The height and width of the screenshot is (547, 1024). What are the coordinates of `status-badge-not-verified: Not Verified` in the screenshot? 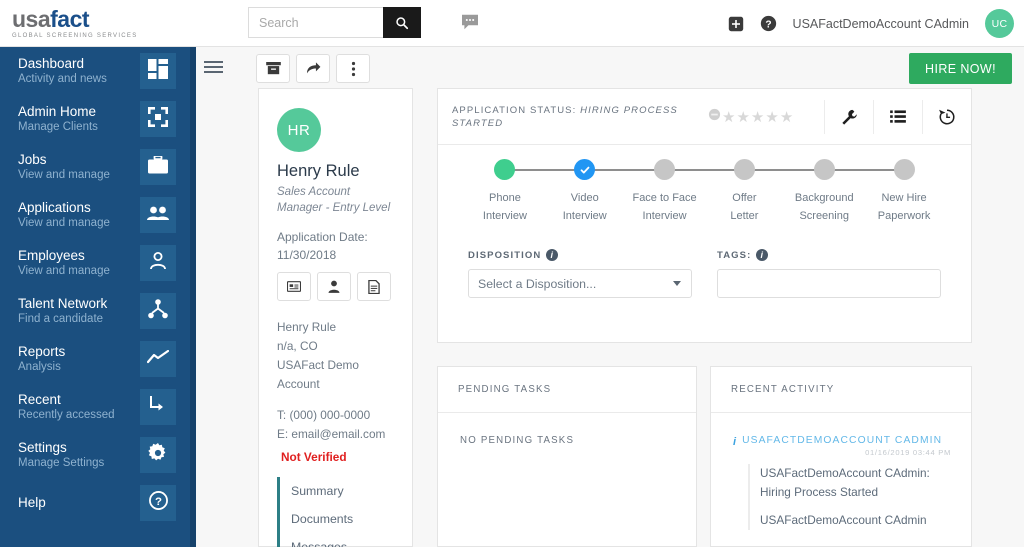 It's located at (314, 457).